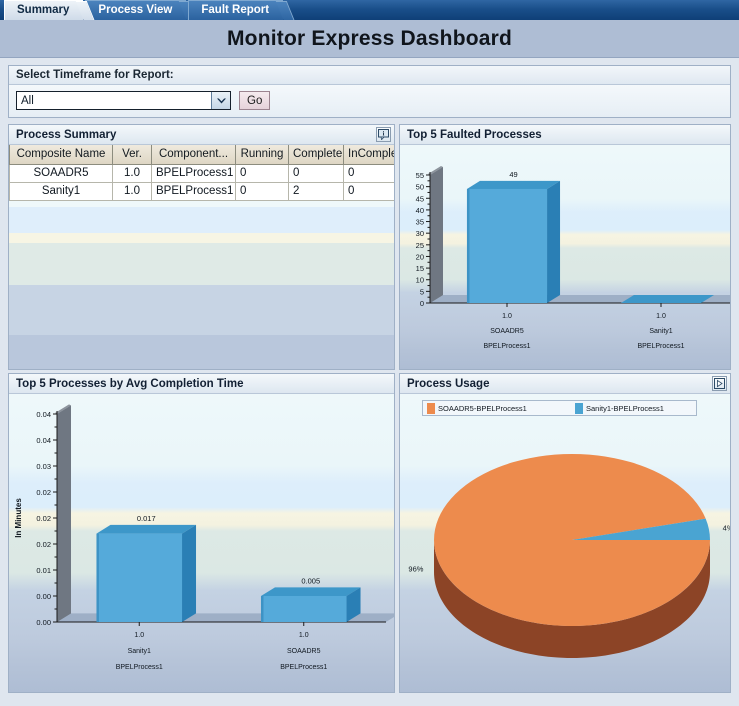 Image resolution: width=739 pixels, height=706 pixels. Describe the element at coordinates (369, 101) in the screenshot. I see `timeframe-controls: All Go` at that location.